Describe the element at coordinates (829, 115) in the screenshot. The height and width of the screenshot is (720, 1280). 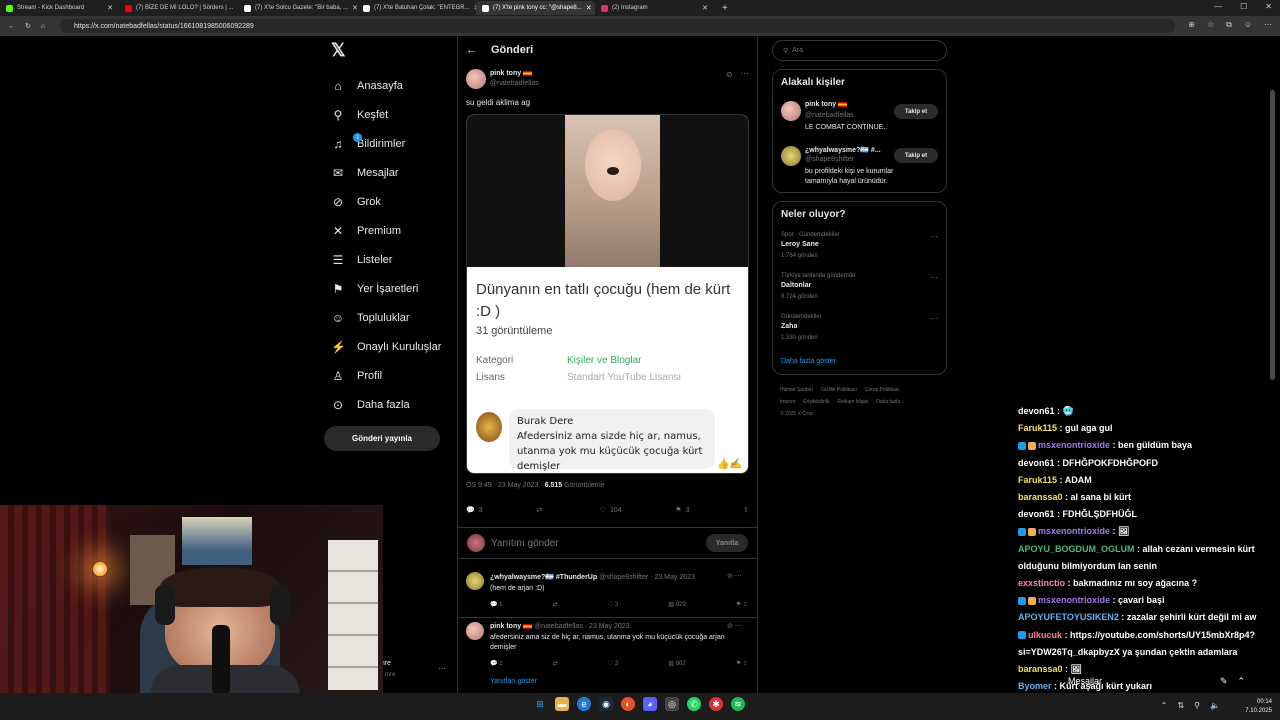
I see `related-handle: @natebadfellas` at that location.